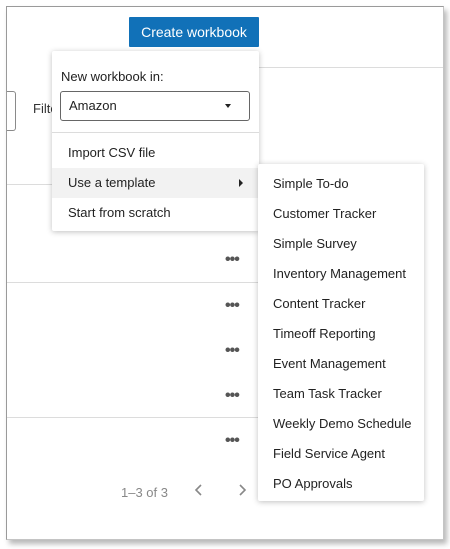 The height and width of the screenshot is (549, 450). Describe the element at coordinates (341, 304) in the screenshot. I see `template-item: Content Tracker` at that location.